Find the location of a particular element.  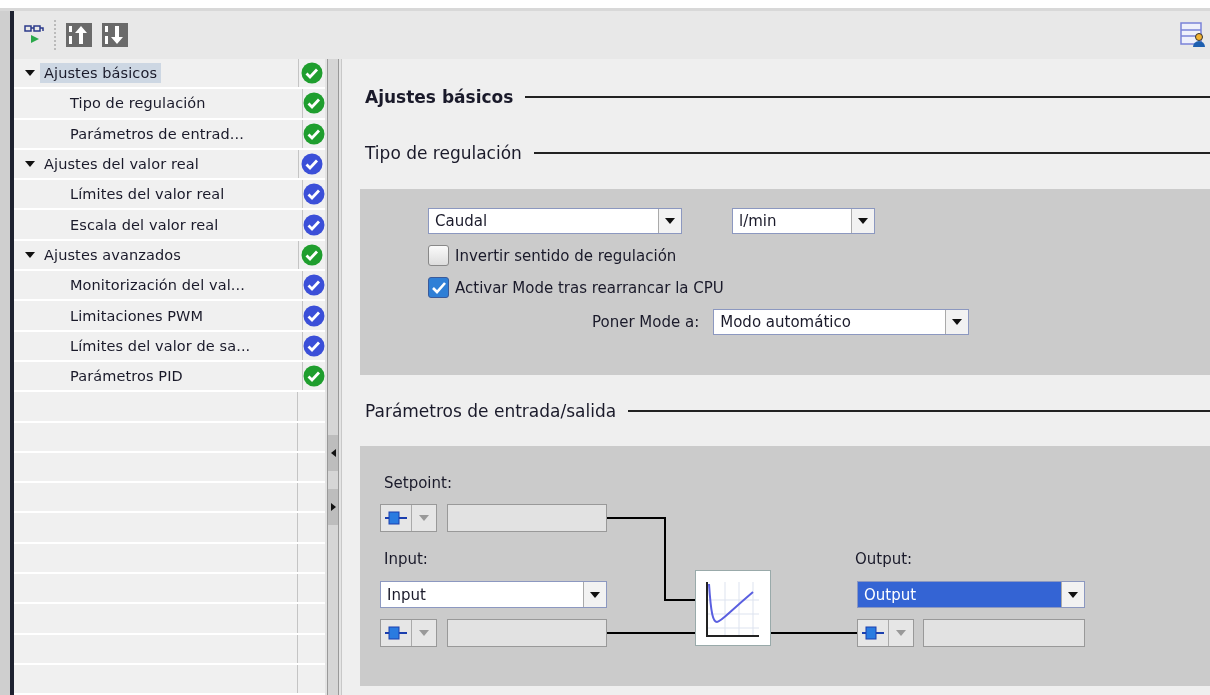

arrow-right-icon is located at coordinates (333, 507).